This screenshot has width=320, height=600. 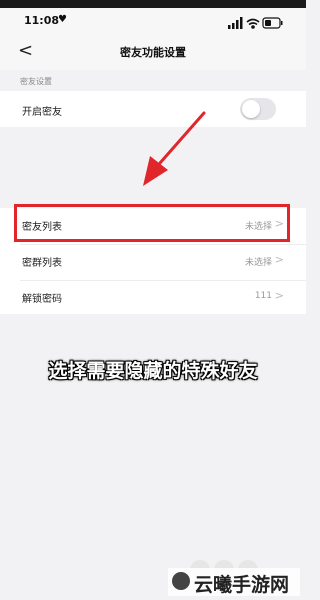 I want to click on watermark: 云曦手游网, so click(x=234, y=582).